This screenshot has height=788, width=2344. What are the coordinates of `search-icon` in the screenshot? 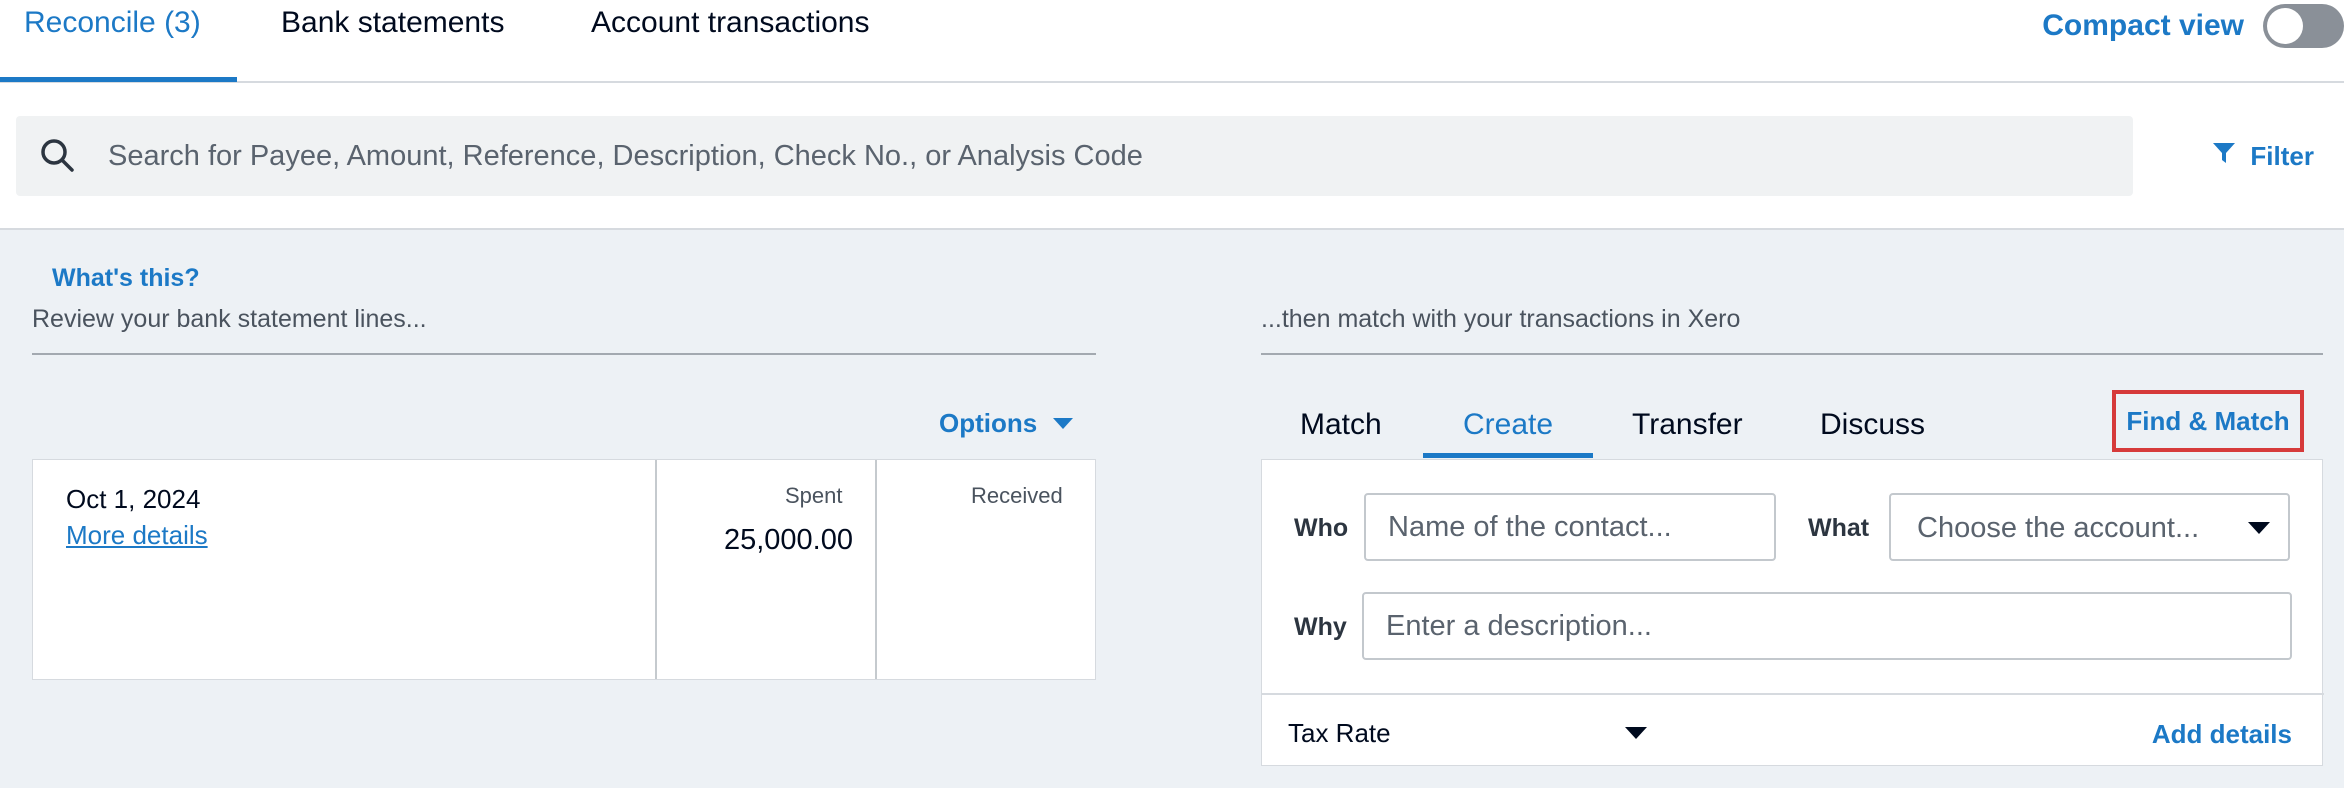 It's located at (58, 156).